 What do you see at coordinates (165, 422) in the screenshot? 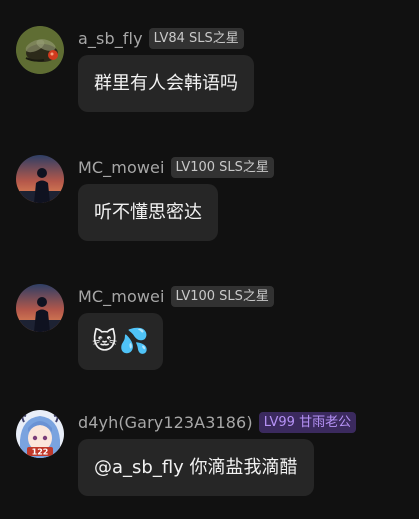
I see `username: d4yh(Gary123A3186)` at bounding box center [165, 422].